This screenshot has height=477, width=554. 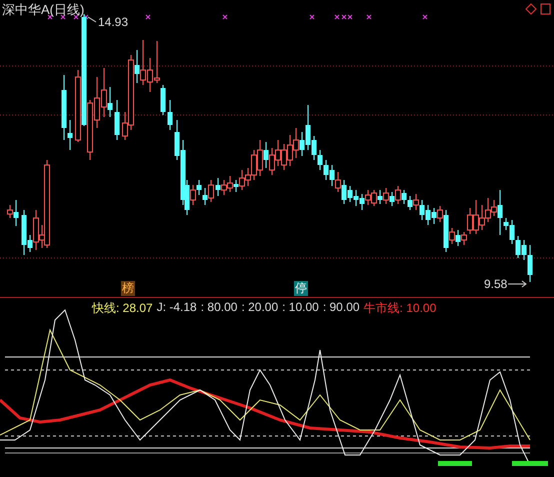 I want to click on indicator-value: 牛市线: 10.00, so click(x=400, y=308).